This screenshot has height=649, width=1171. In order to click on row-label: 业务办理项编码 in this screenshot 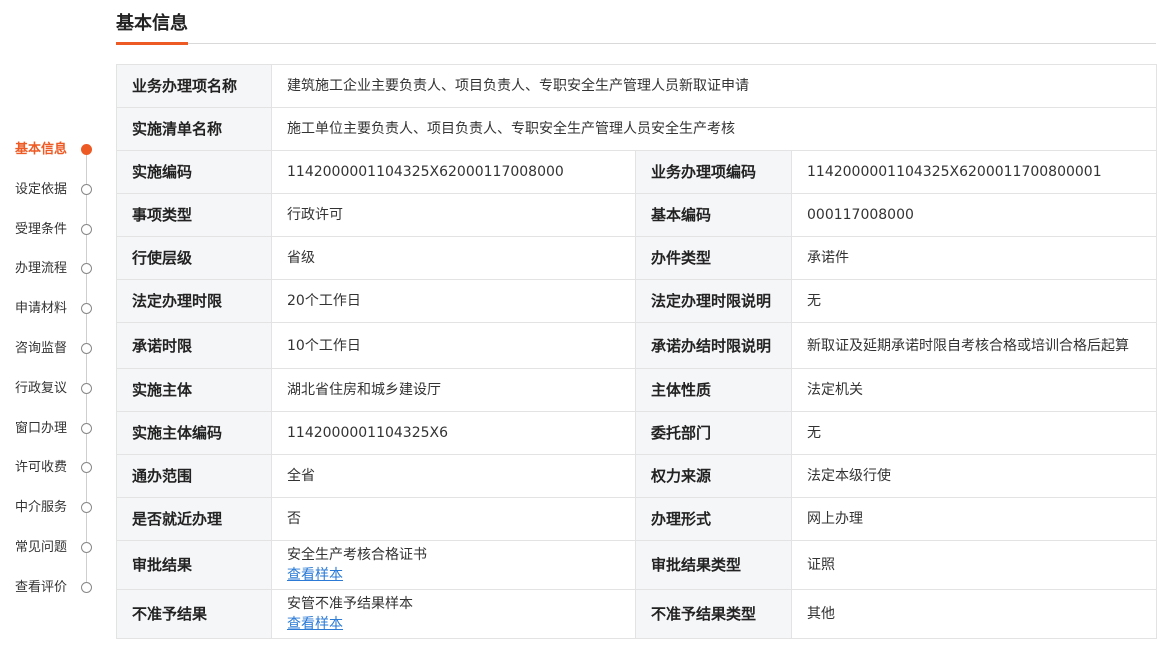, I will do `click(713, 172)`.